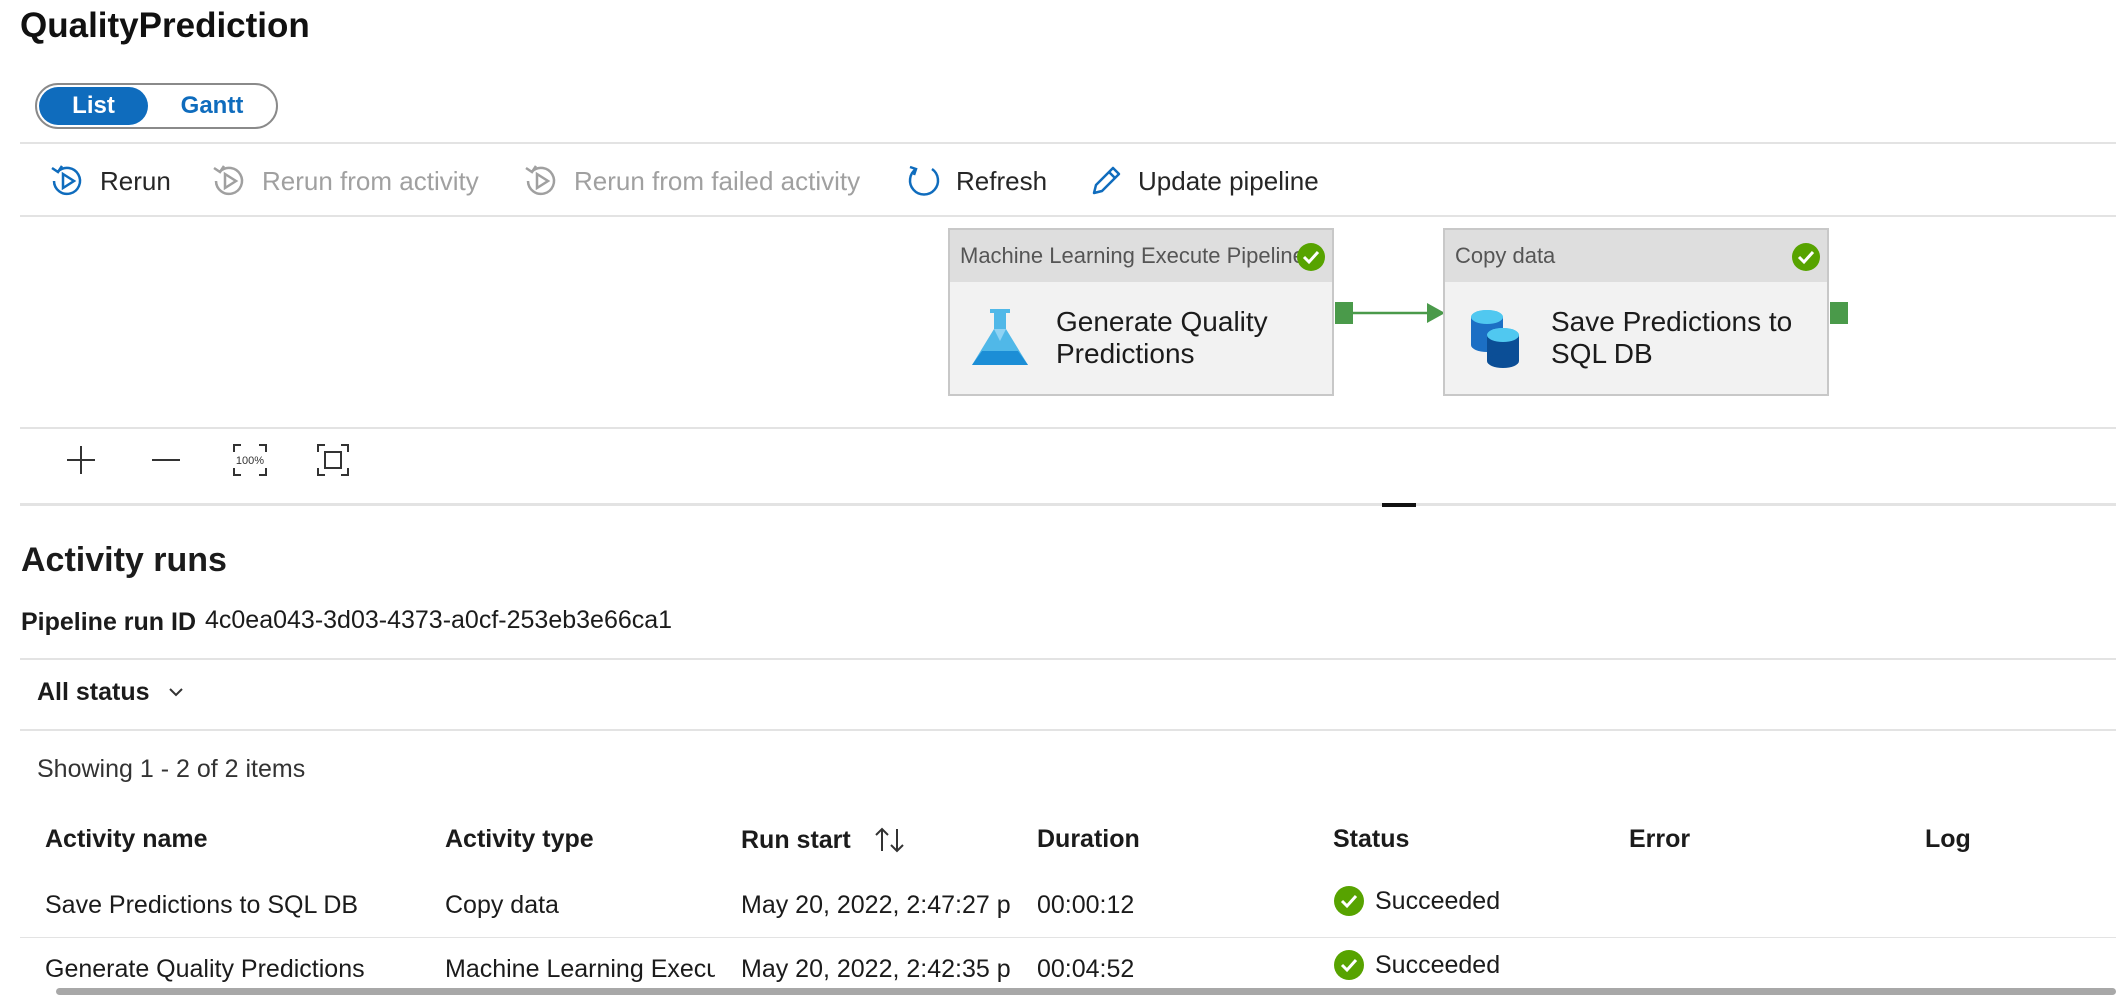 This screenshot has width=2116, height=998. Describe the element at coordinates (93, 692) in the screenshot. I see `status-filter-label: All status` at that location.